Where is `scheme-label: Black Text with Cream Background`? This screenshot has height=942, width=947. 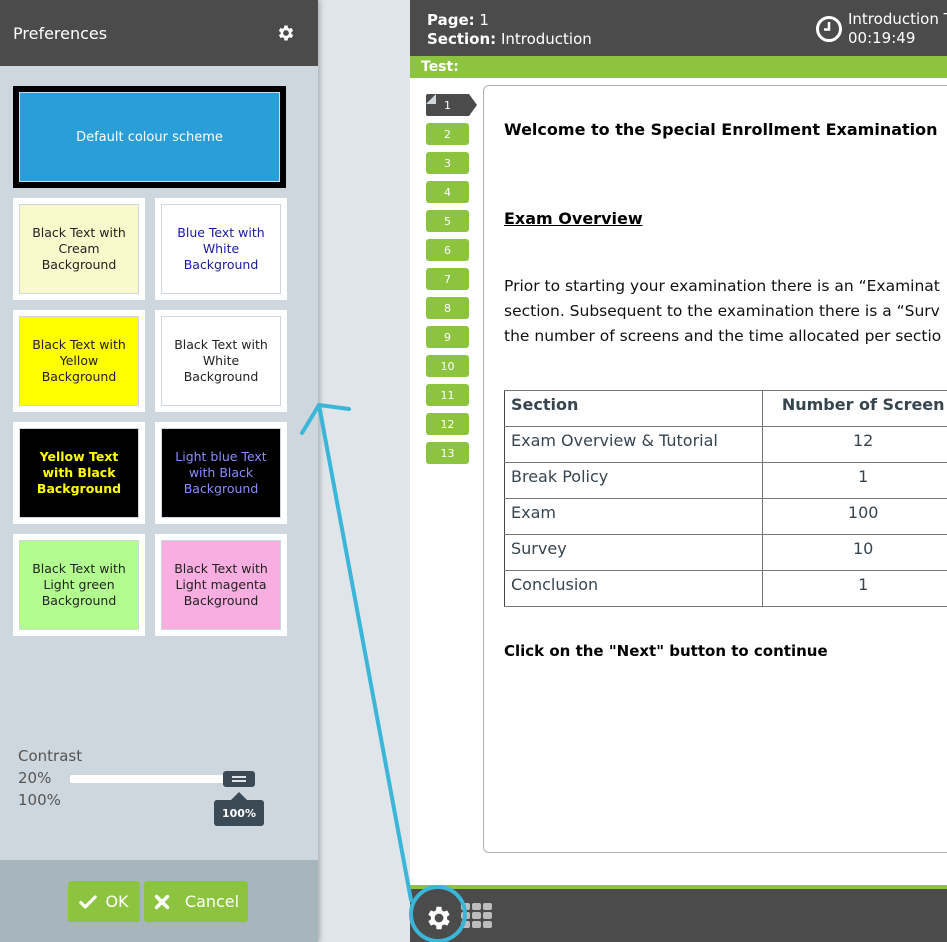
scheme-label: Black Text with Cream Background is located at coordinates (79, 249).